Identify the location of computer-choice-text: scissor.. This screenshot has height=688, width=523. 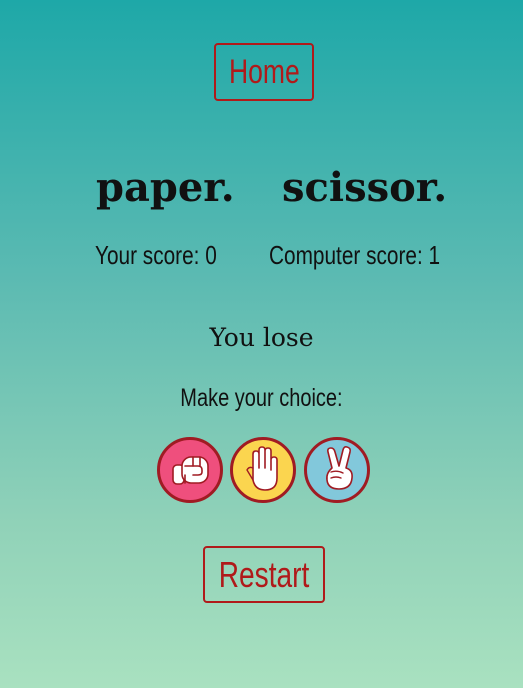
(365, 187).